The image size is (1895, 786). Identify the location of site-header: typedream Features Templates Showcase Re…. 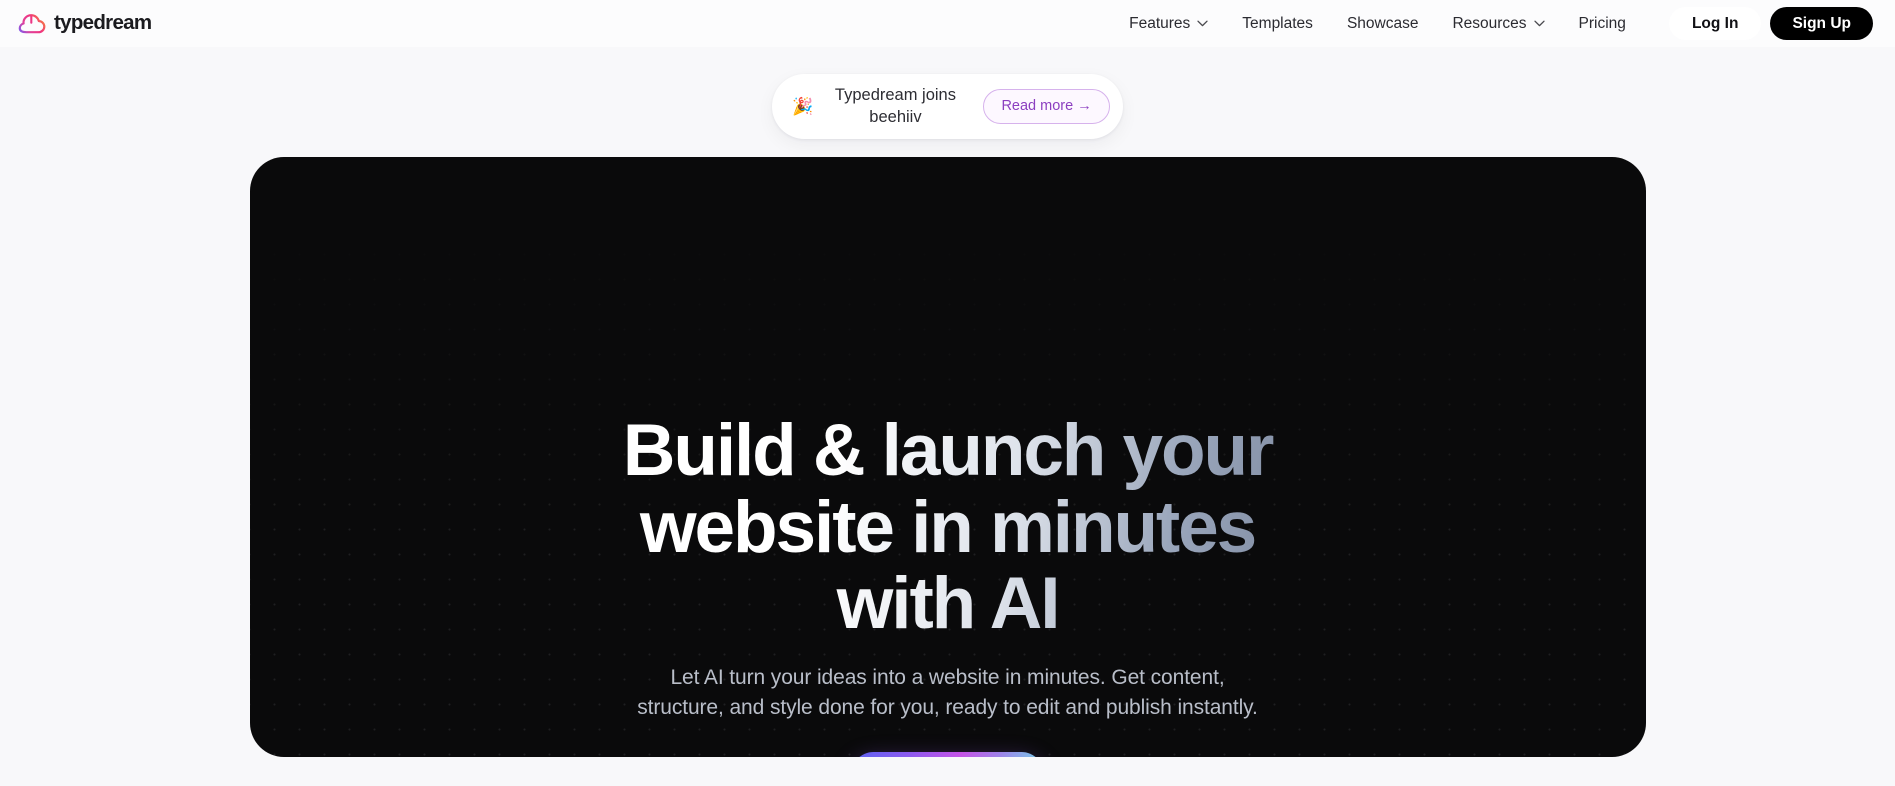
(947, 23).